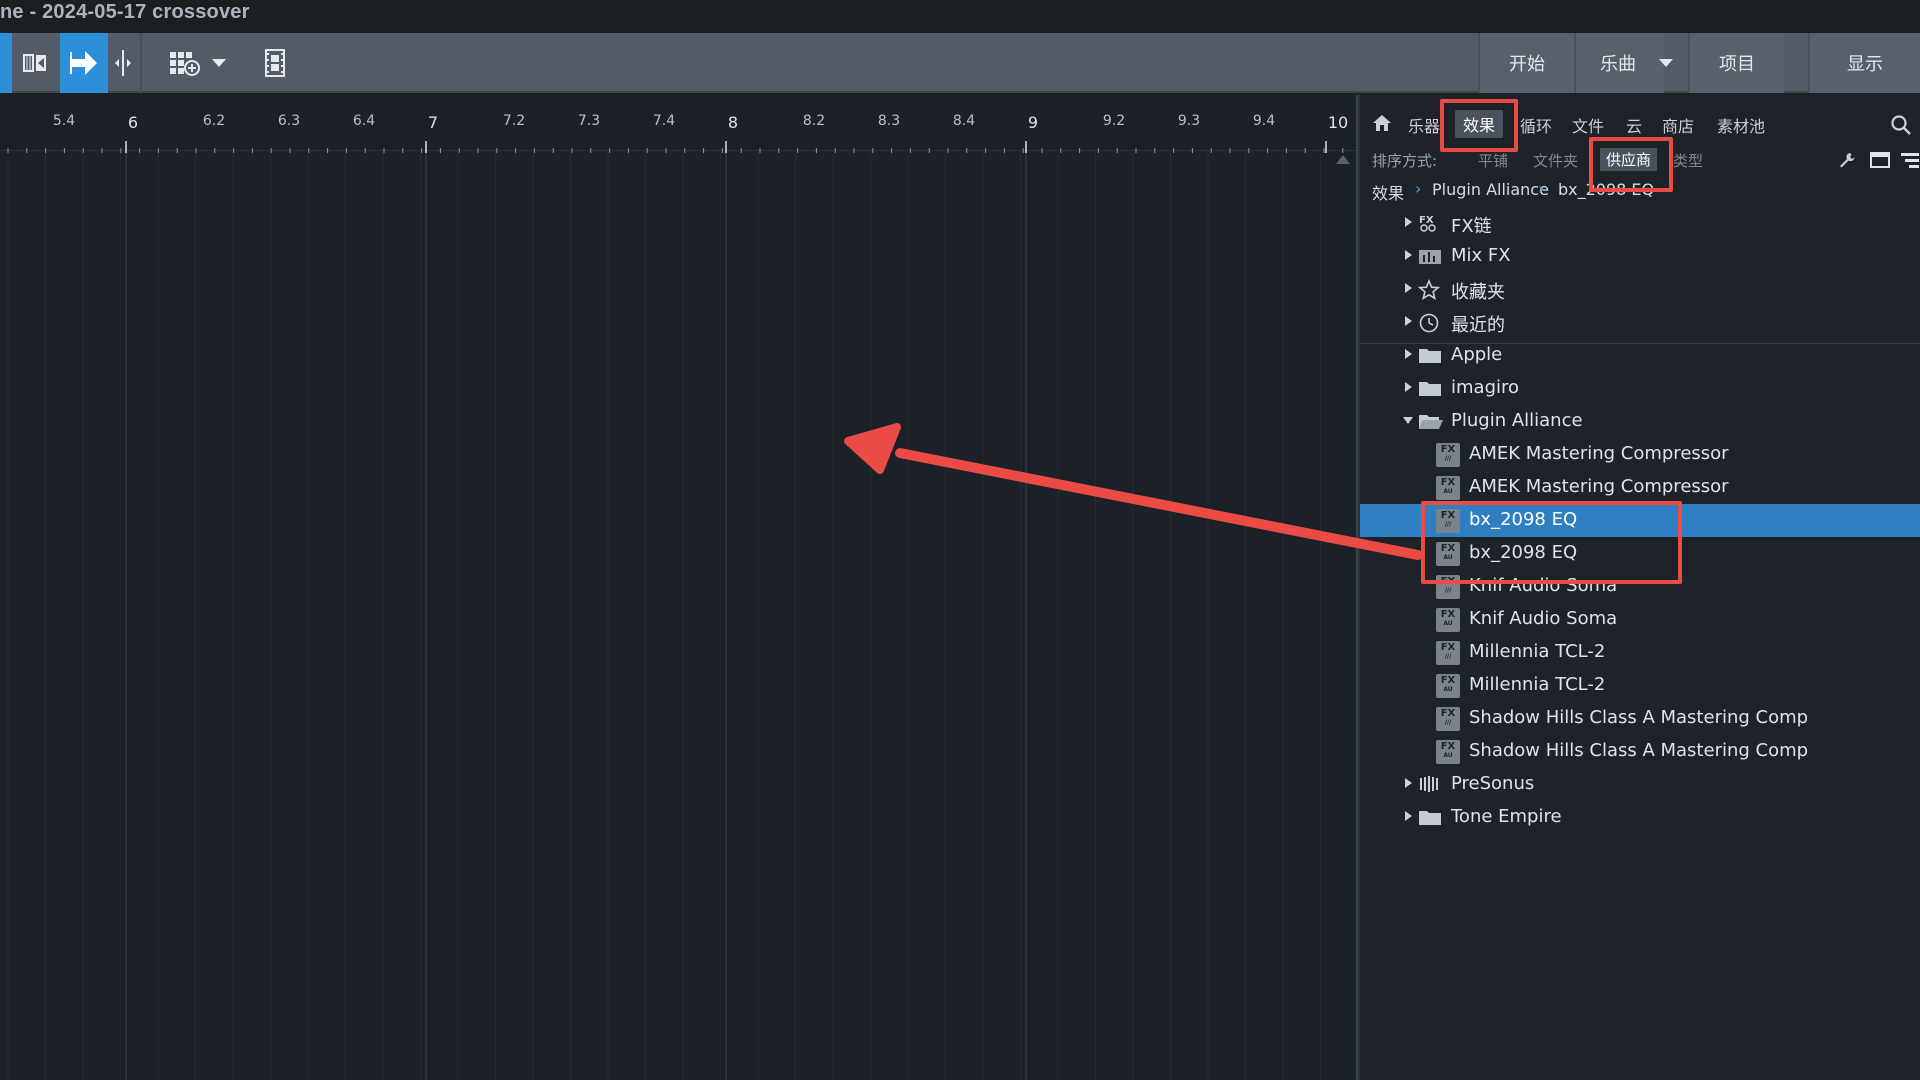  Describe the element at coordinates (1688, 160) in the screenshot. I see `sort-type: 类型` at that location.